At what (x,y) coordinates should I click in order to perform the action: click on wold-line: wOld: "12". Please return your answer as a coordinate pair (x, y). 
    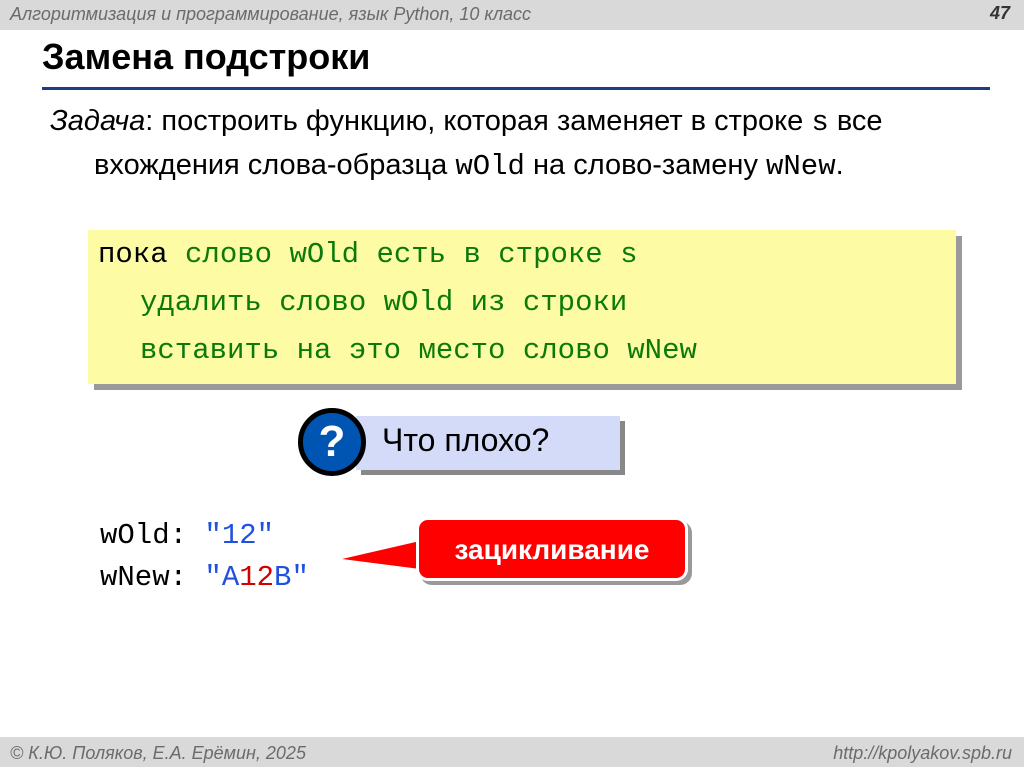
    Looking at the image, I should click on (204, 536).